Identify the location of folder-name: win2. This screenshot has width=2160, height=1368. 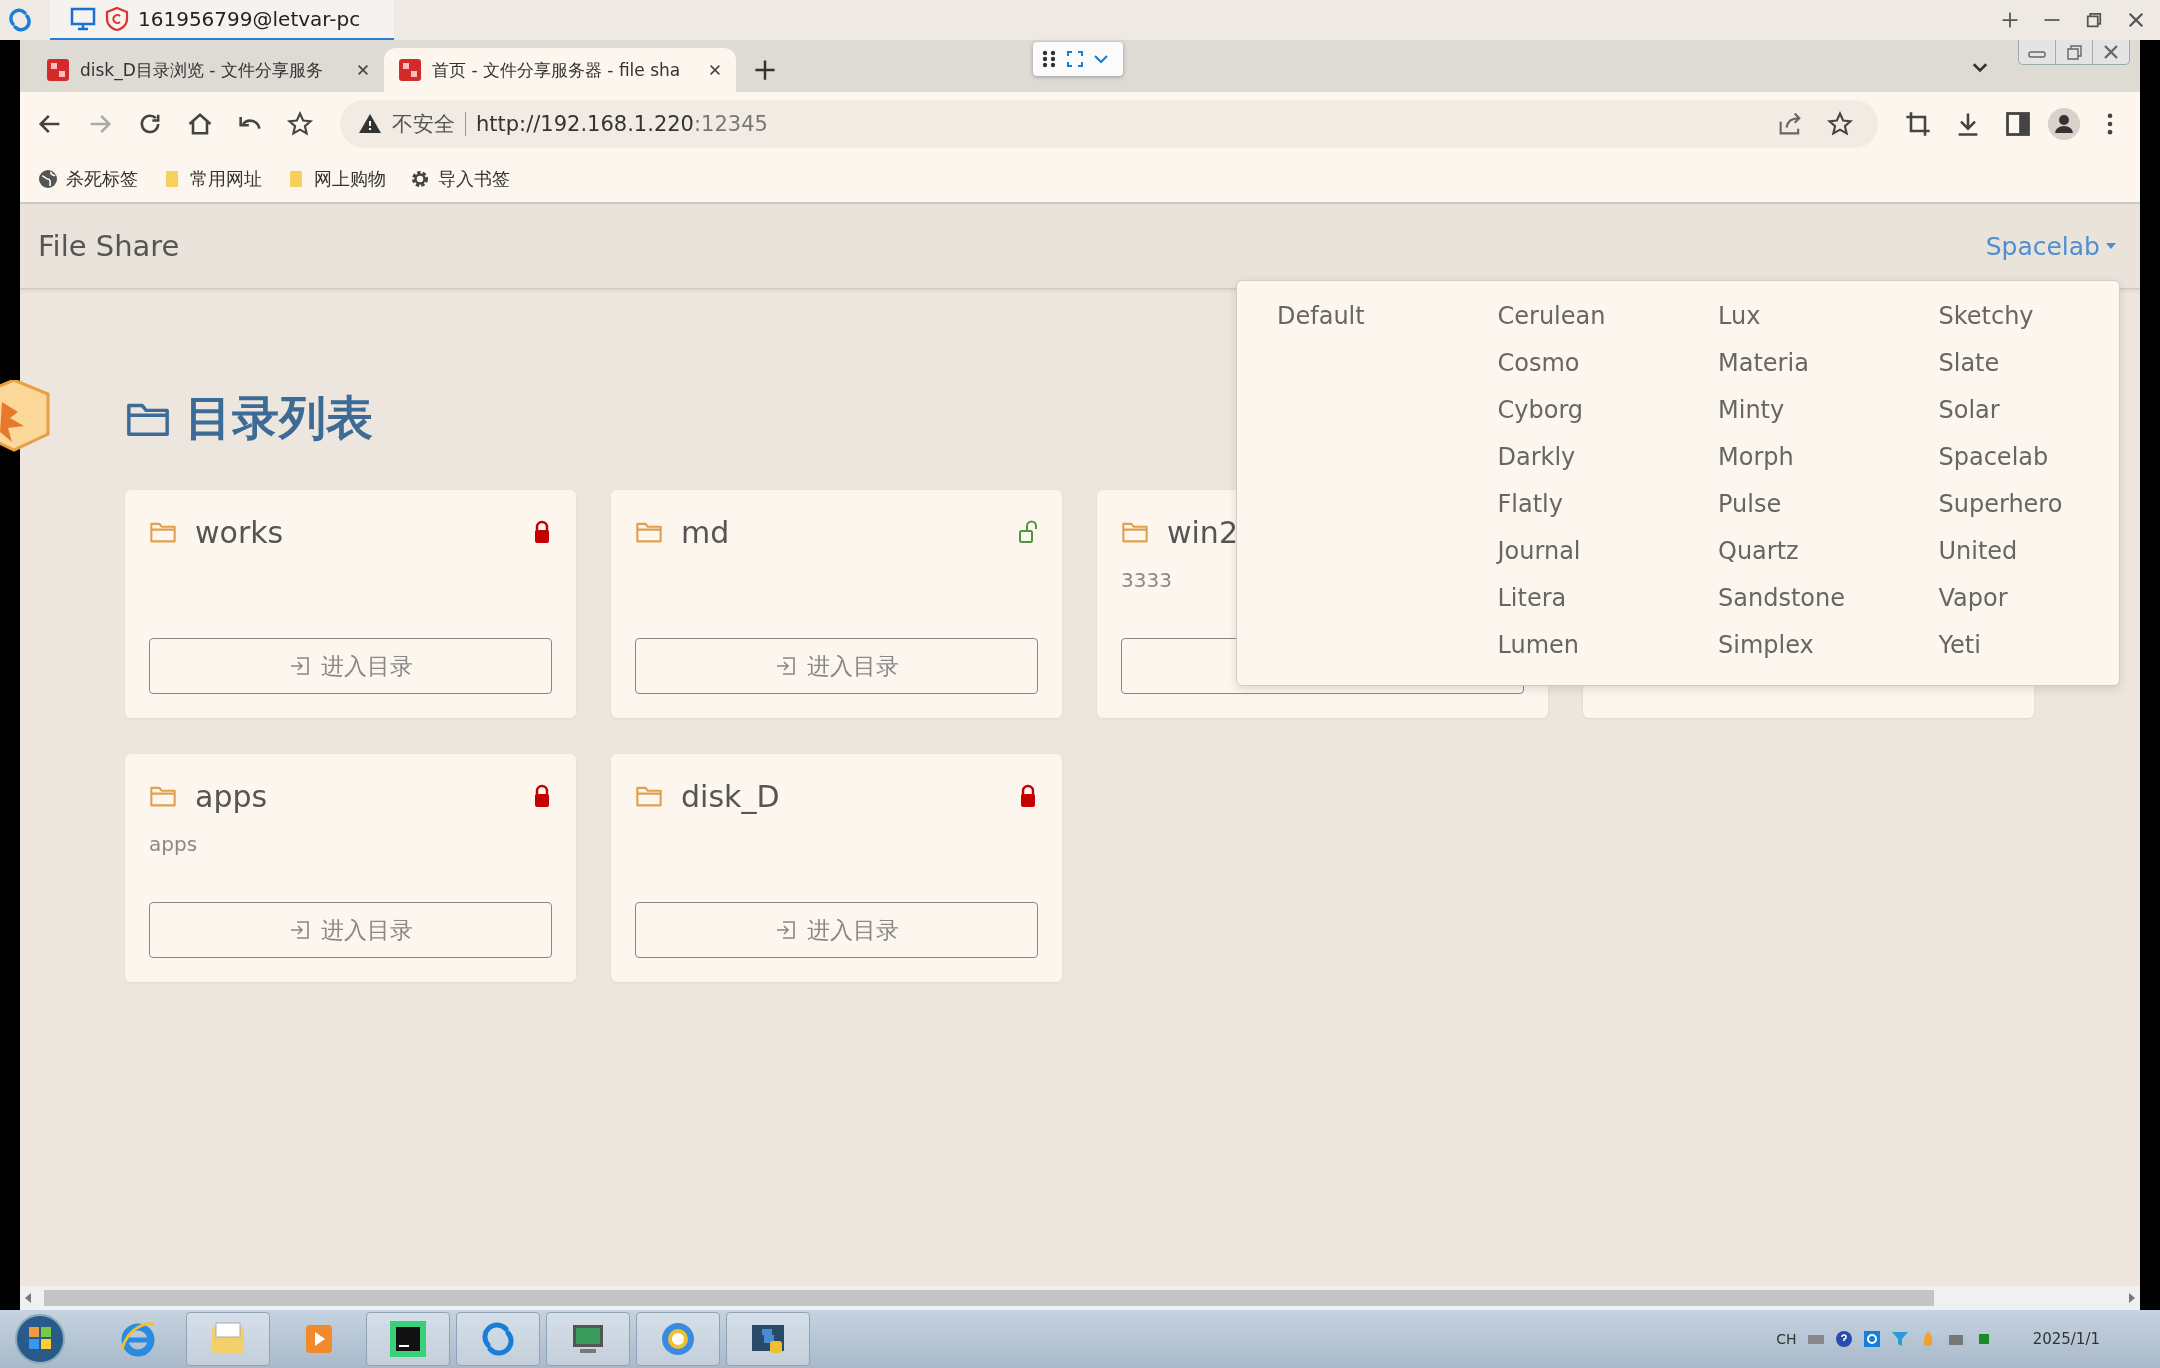
(1202, 532).